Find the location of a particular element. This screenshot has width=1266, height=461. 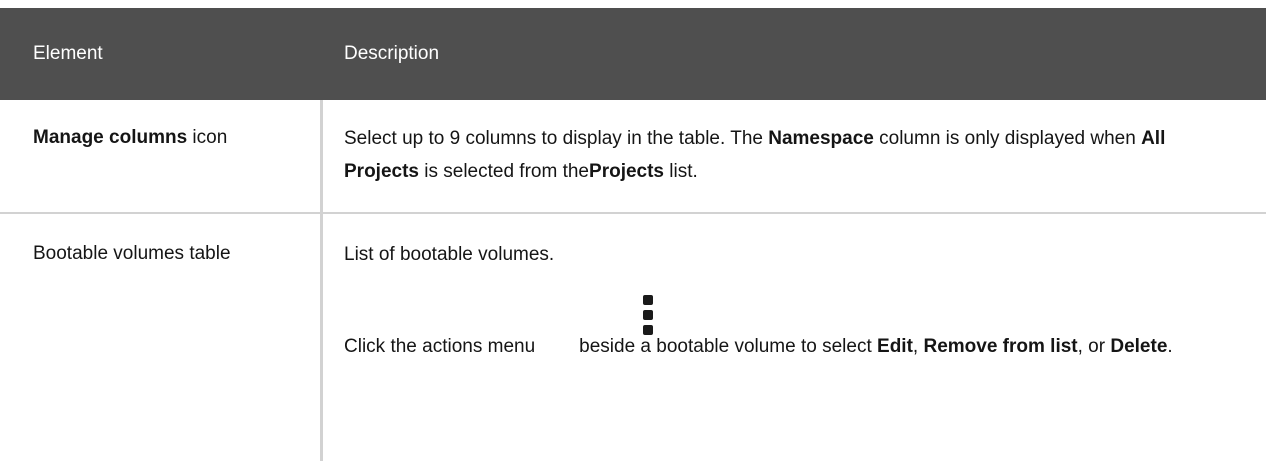

desc-text: Click the actions menu is located at coordinates (440, 346).